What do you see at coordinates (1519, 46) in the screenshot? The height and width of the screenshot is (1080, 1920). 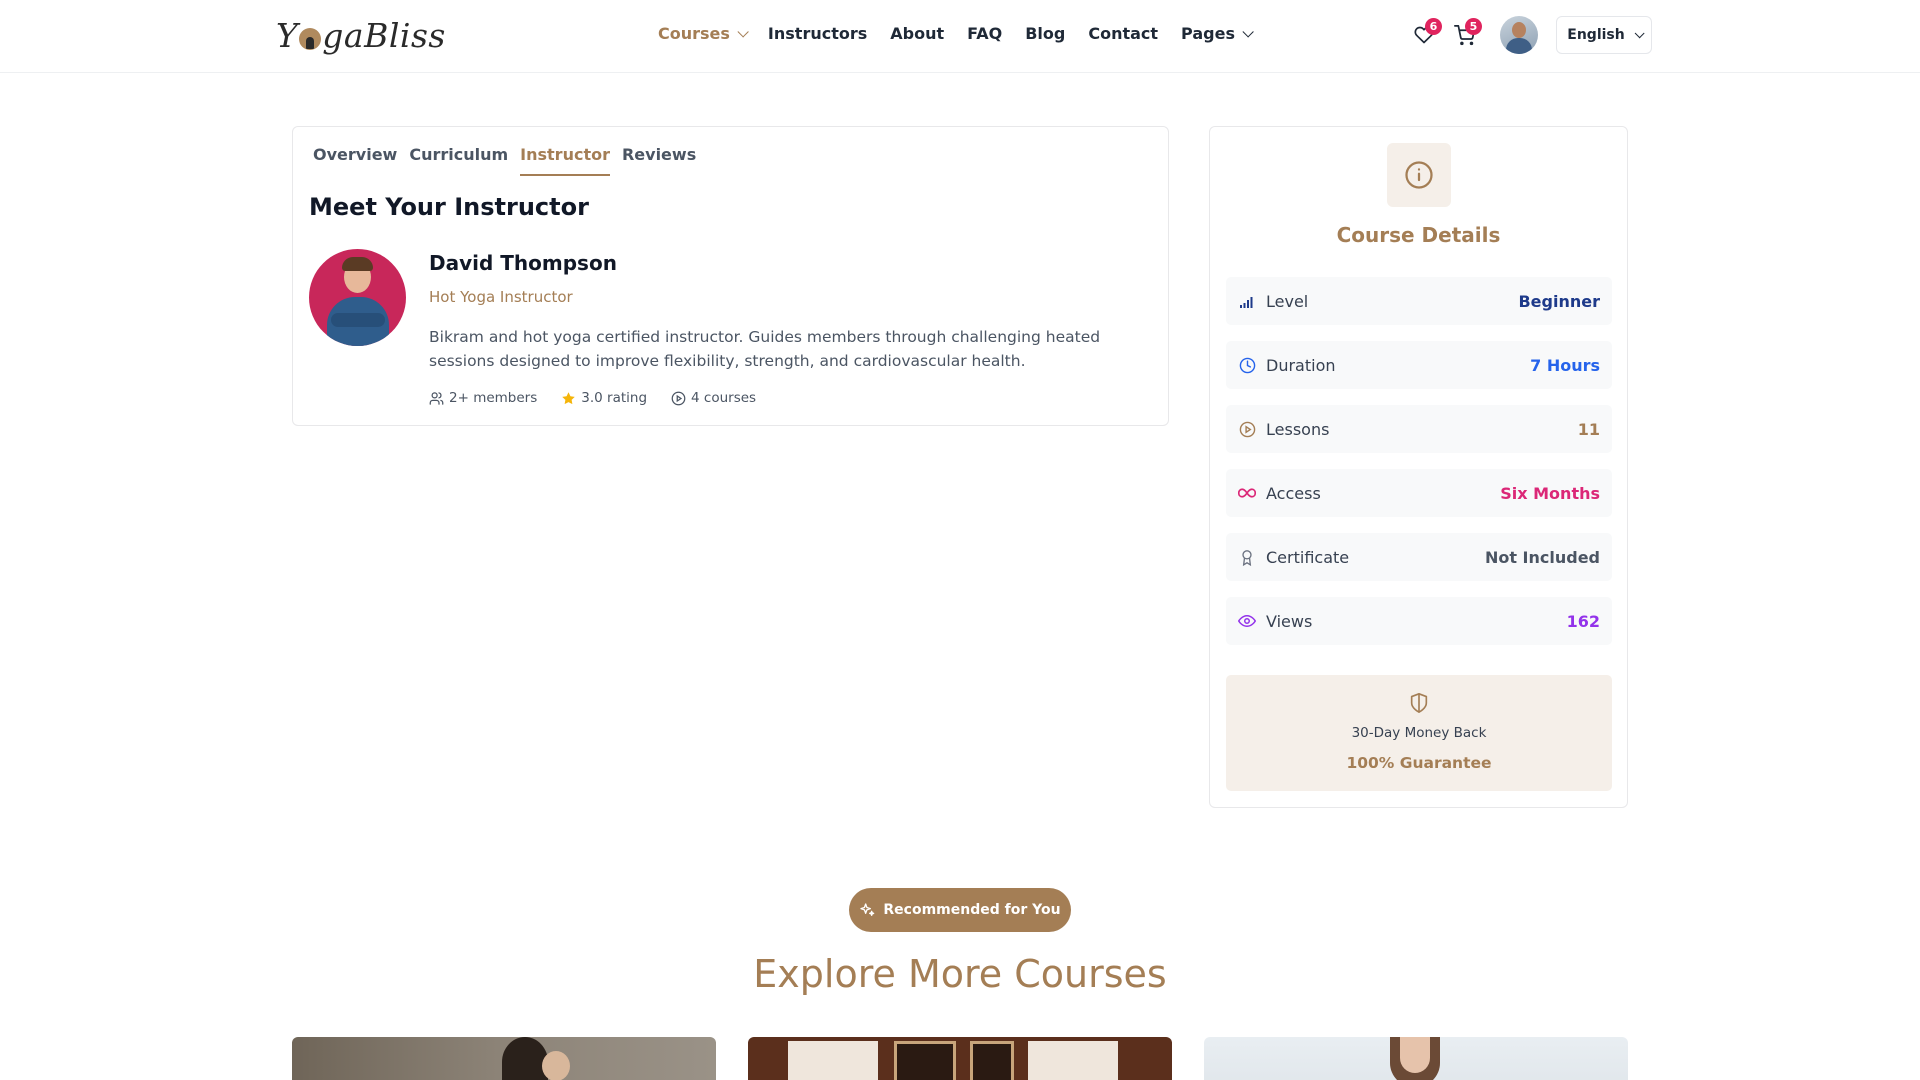 I see `avatar-body` at bounding box center [1519, 46].